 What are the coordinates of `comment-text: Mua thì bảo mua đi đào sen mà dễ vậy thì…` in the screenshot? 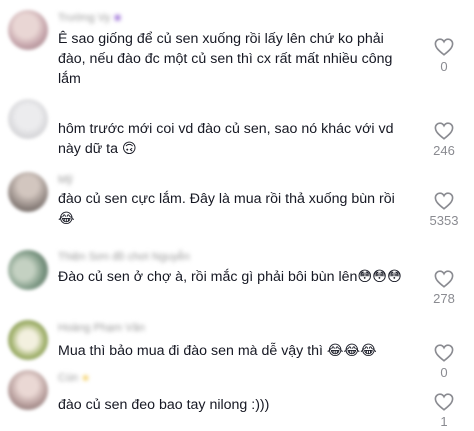 It's located at (217, 351).